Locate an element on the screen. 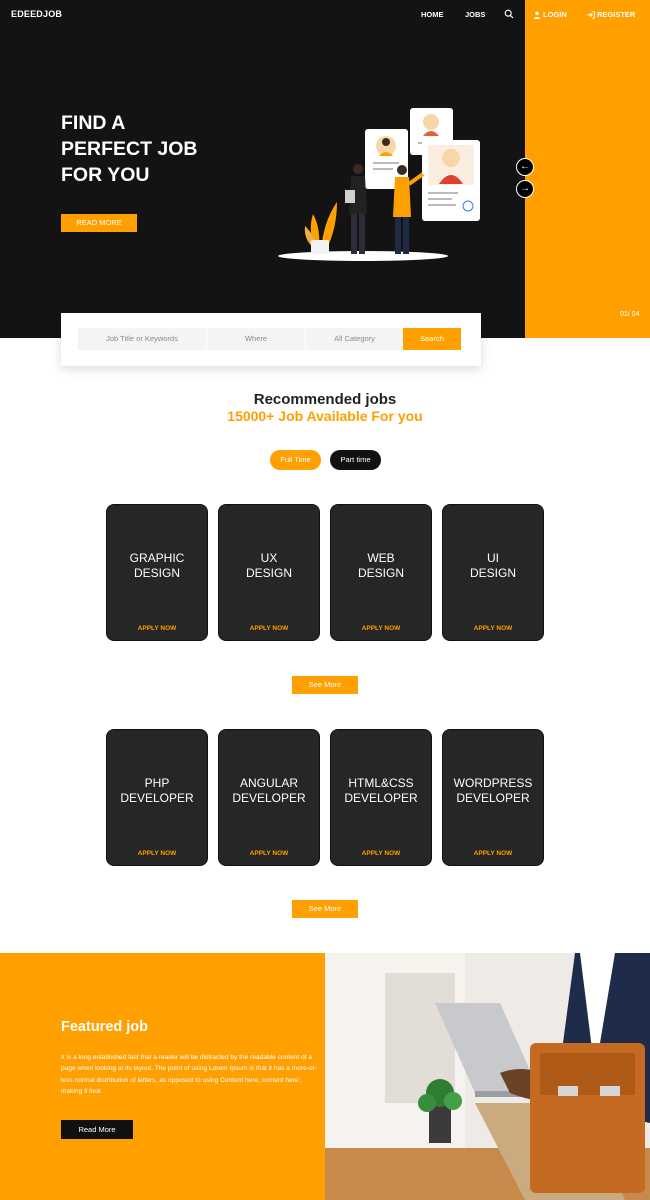  site-logo: EDEEDJOB is located at coordinates (36, 14).